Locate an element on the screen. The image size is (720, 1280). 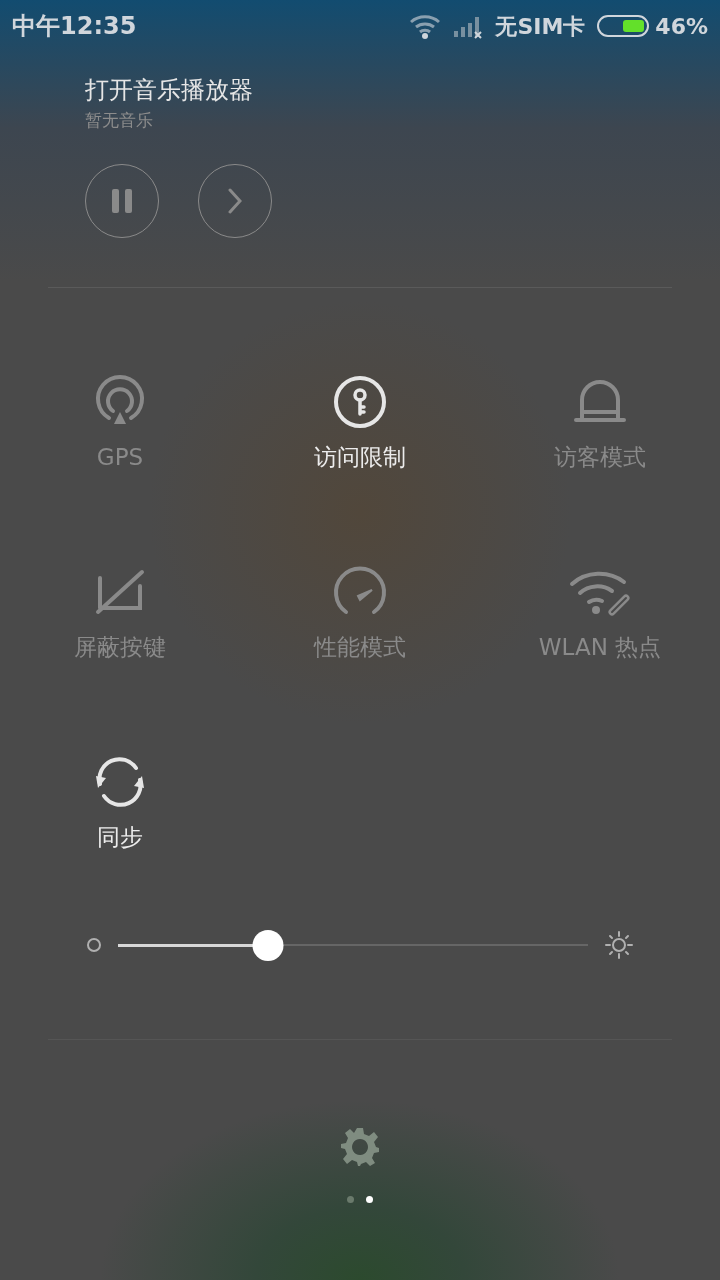
music-title: 打开音乐播放器 is located at coordinates (402, 90).